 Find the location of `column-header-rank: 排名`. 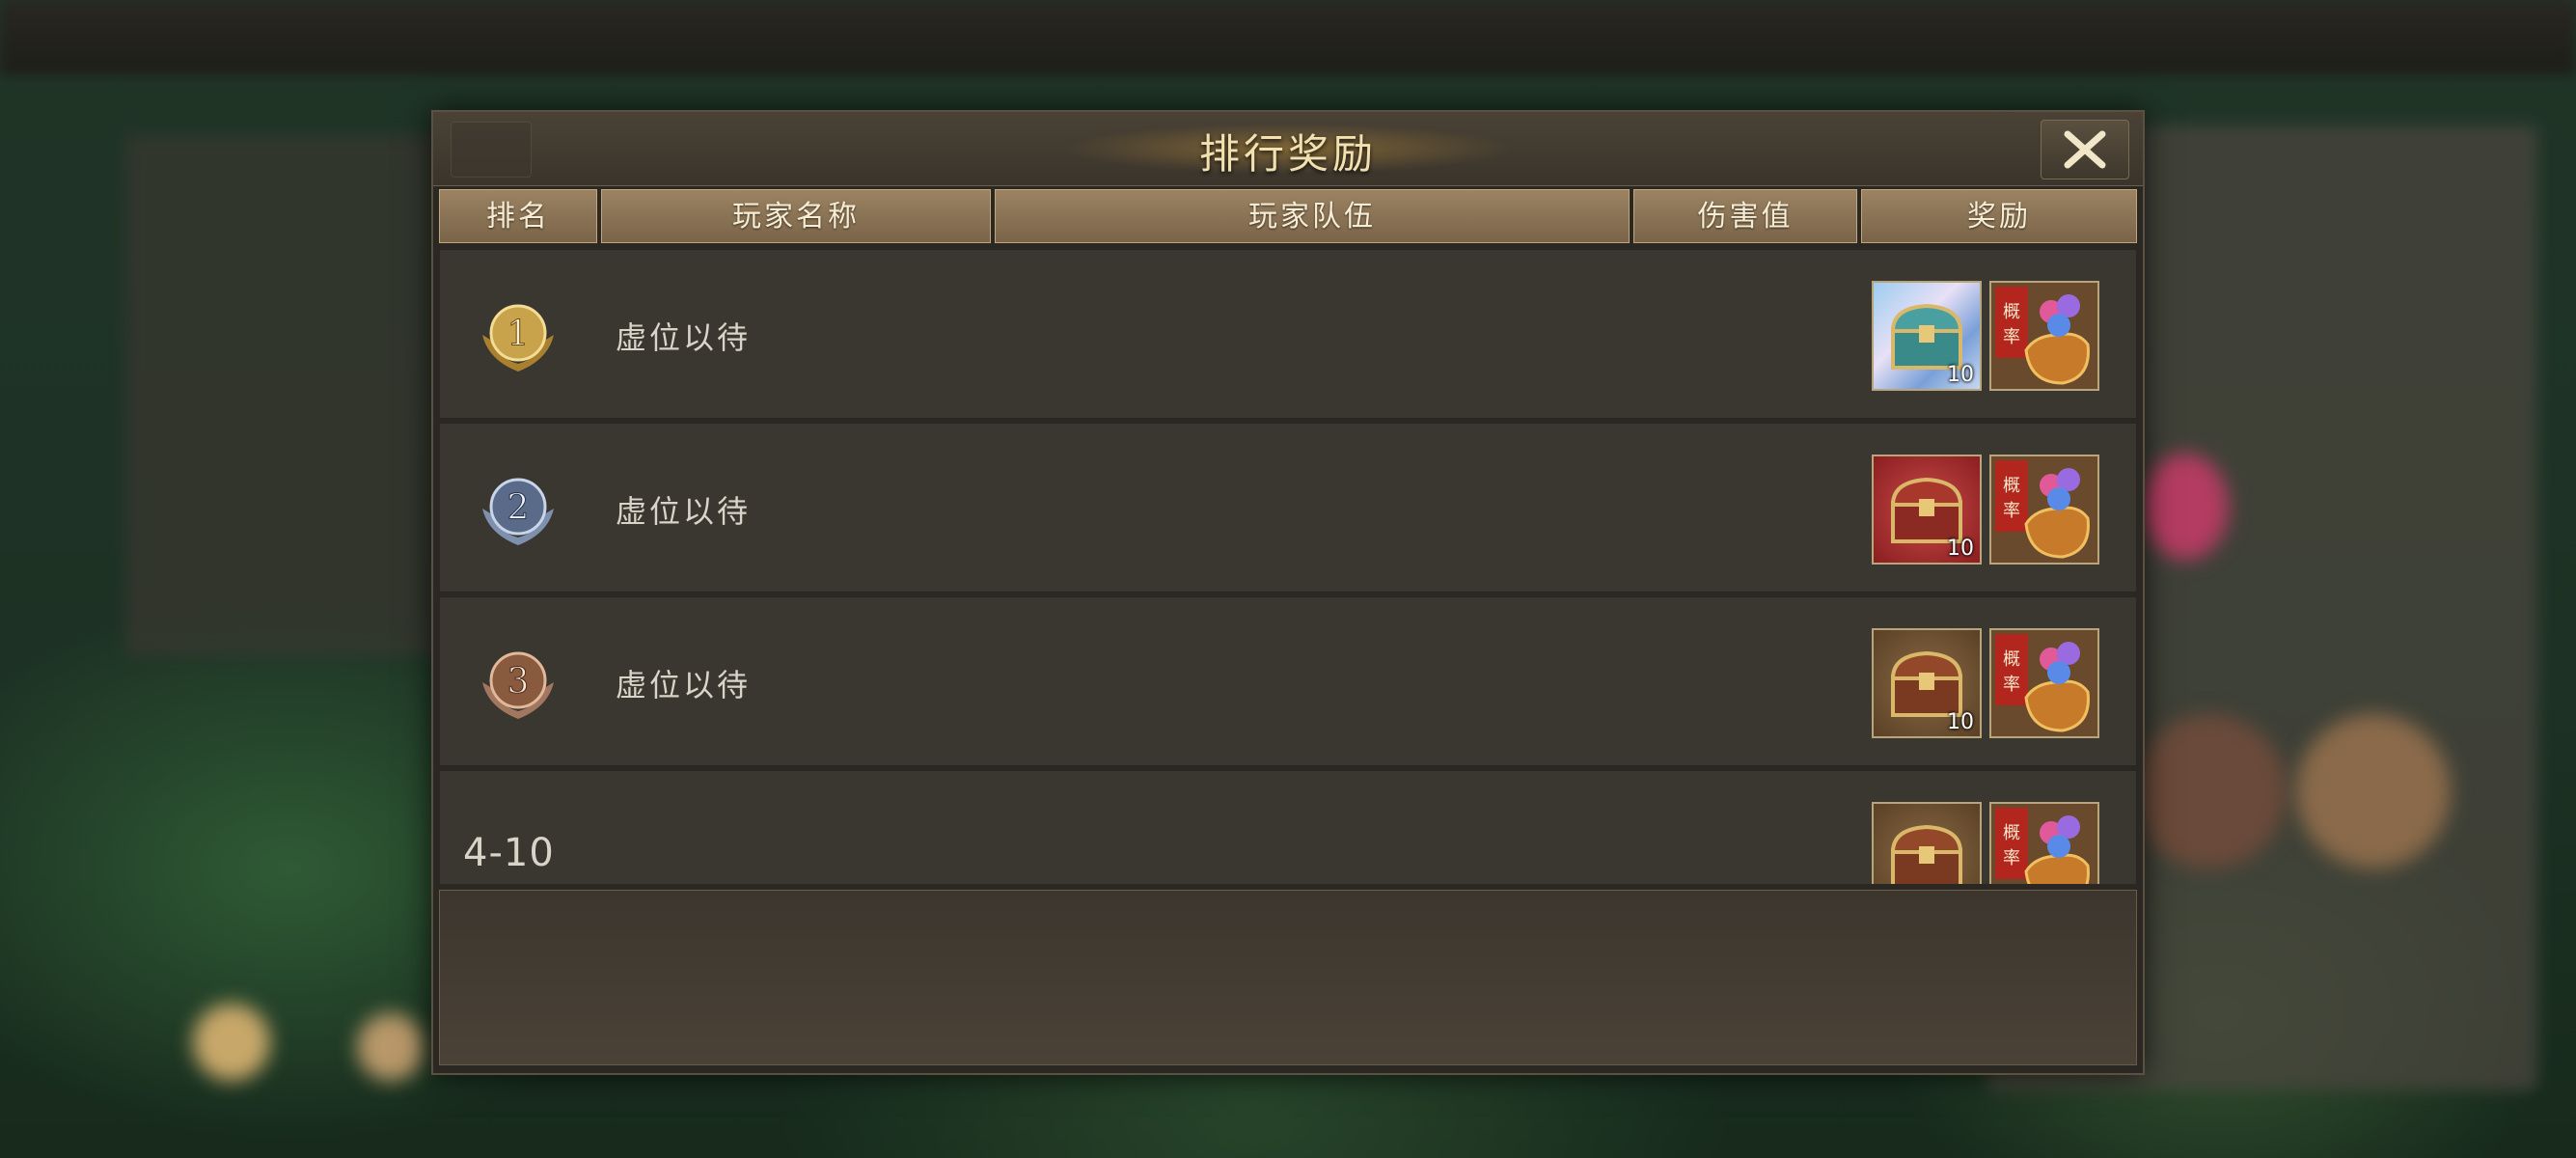

column-header-rank: 排名 is located at coordinates (518, 216).